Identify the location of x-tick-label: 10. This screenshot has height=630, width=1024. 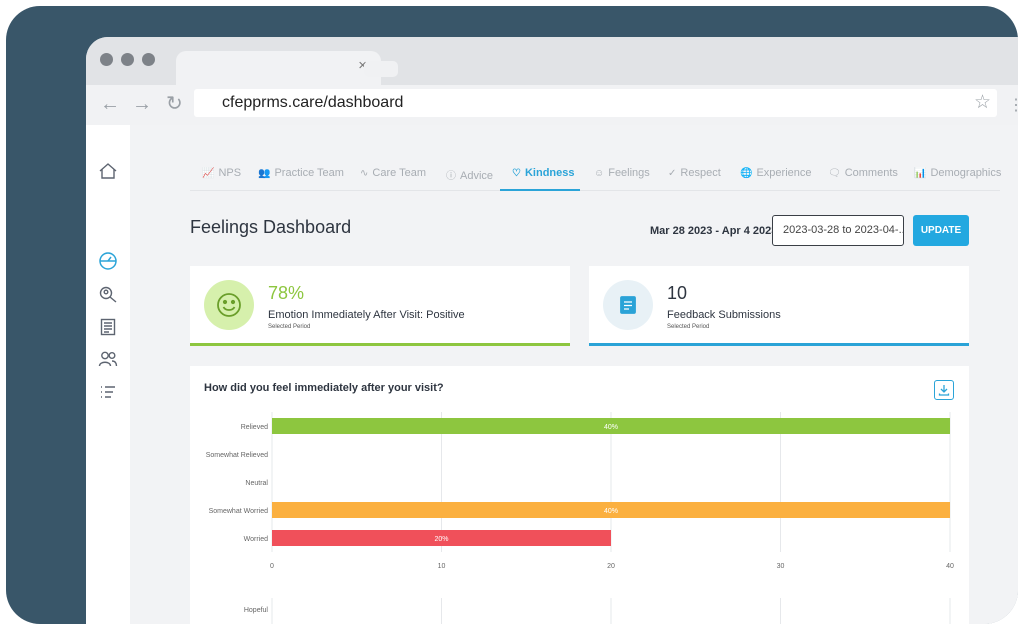
(442, 566).